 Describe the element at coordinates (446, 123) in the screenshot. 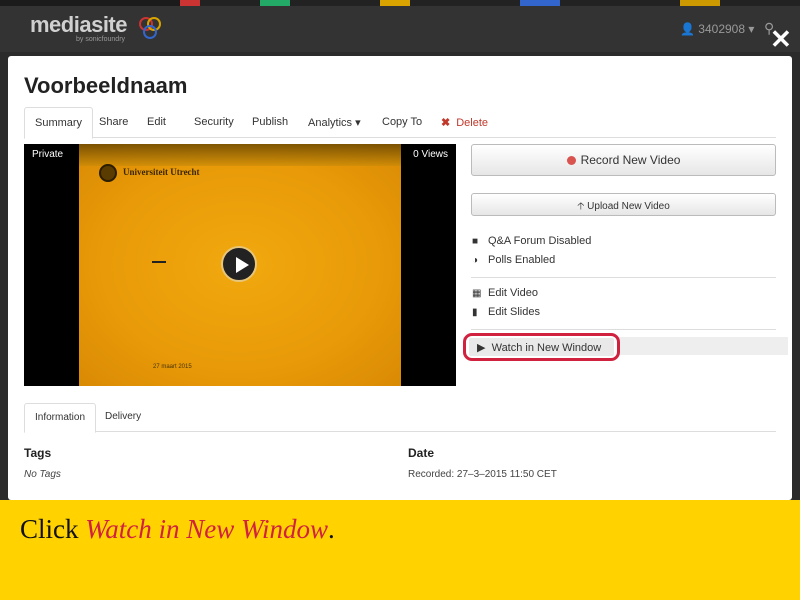

I see `delete-icon: ✖` at that location.